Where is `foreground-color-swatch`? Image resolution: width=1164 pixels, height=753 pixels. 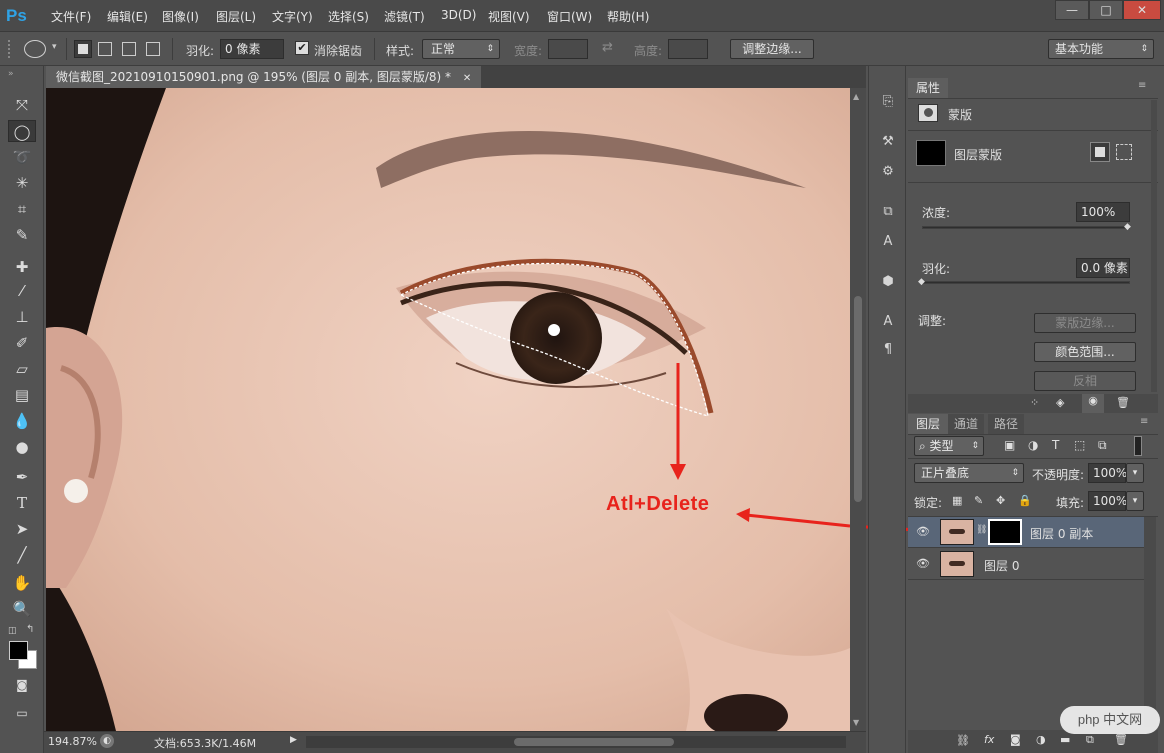 foreground-color-swatch is located at coordinates (18, 650).